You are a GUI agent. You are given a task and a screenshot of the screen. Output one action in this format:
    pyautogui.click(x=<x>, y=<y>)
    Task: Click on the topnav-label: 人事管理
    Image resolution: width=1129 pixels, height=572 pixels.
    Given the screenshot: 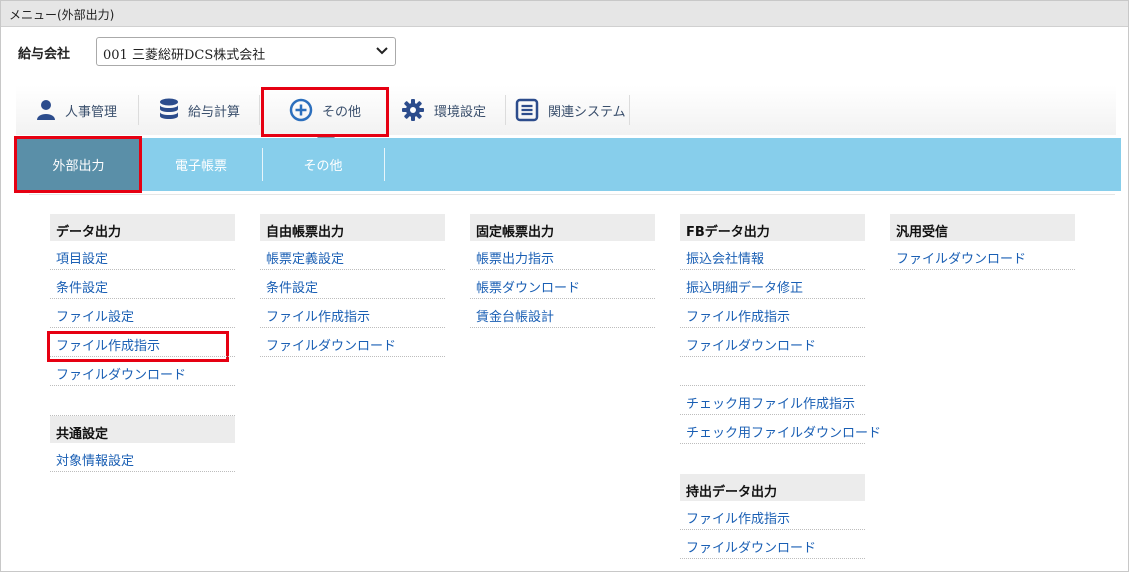 What is the action you would take?
    pyautogui.click(x=91, y=112)
    